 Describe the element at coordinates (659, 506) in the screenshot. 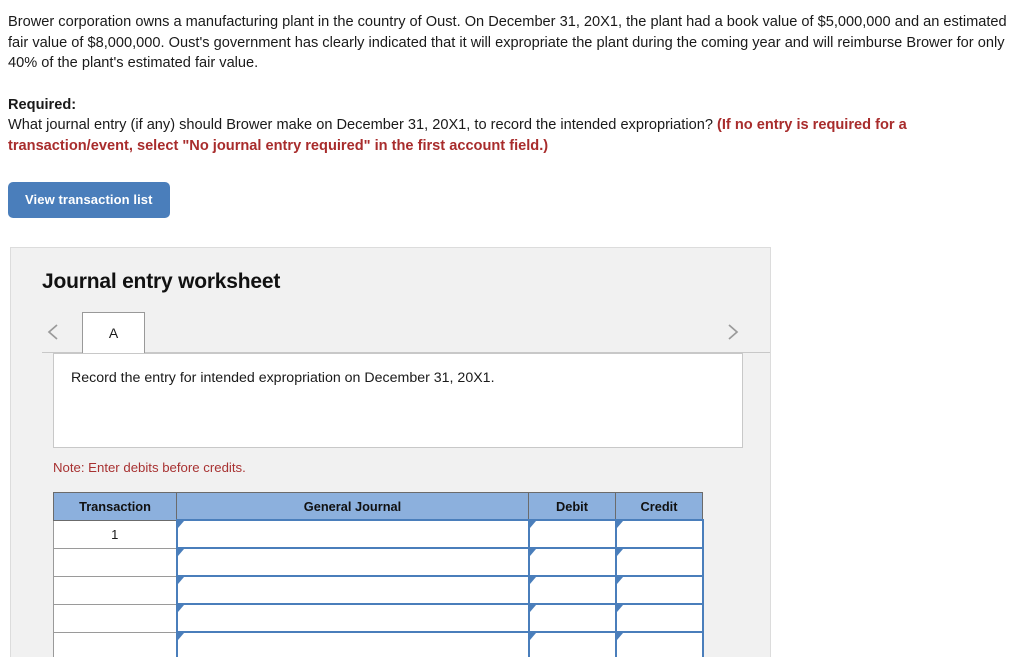

I see `column-header-credit: Credit` at that location.